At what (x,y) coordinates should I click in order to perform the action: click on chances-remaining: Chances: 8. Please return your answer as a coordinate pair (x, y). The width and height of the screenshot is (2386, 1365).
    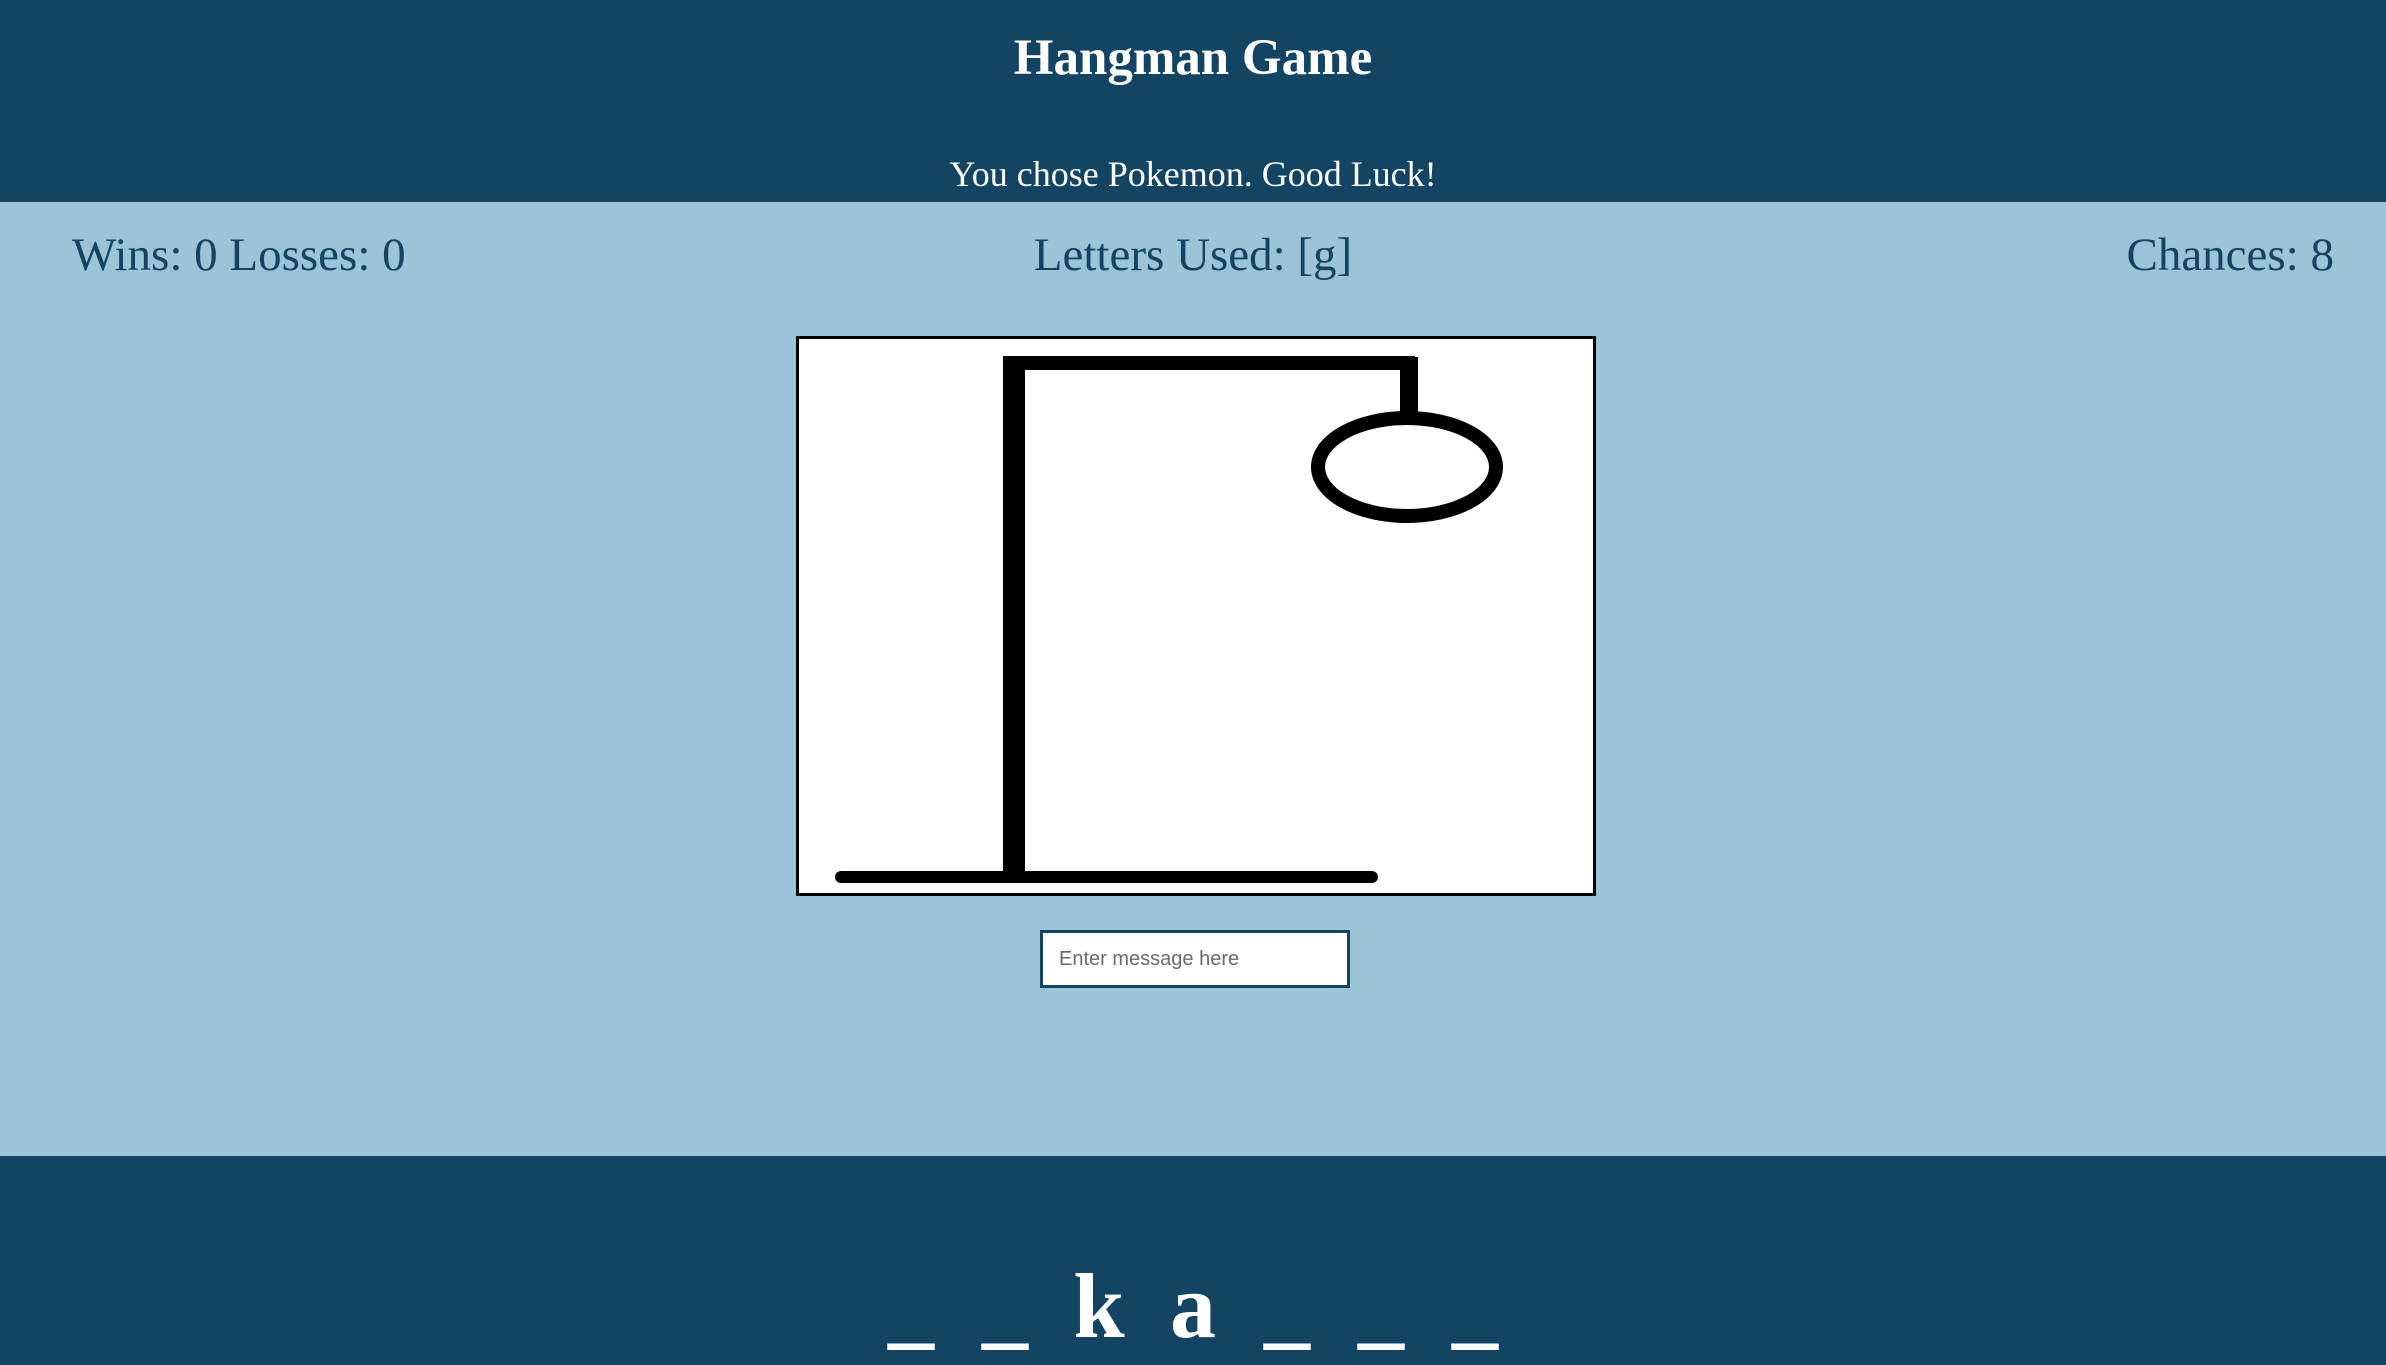
    Looking at the image, I should click on (2230, 255).